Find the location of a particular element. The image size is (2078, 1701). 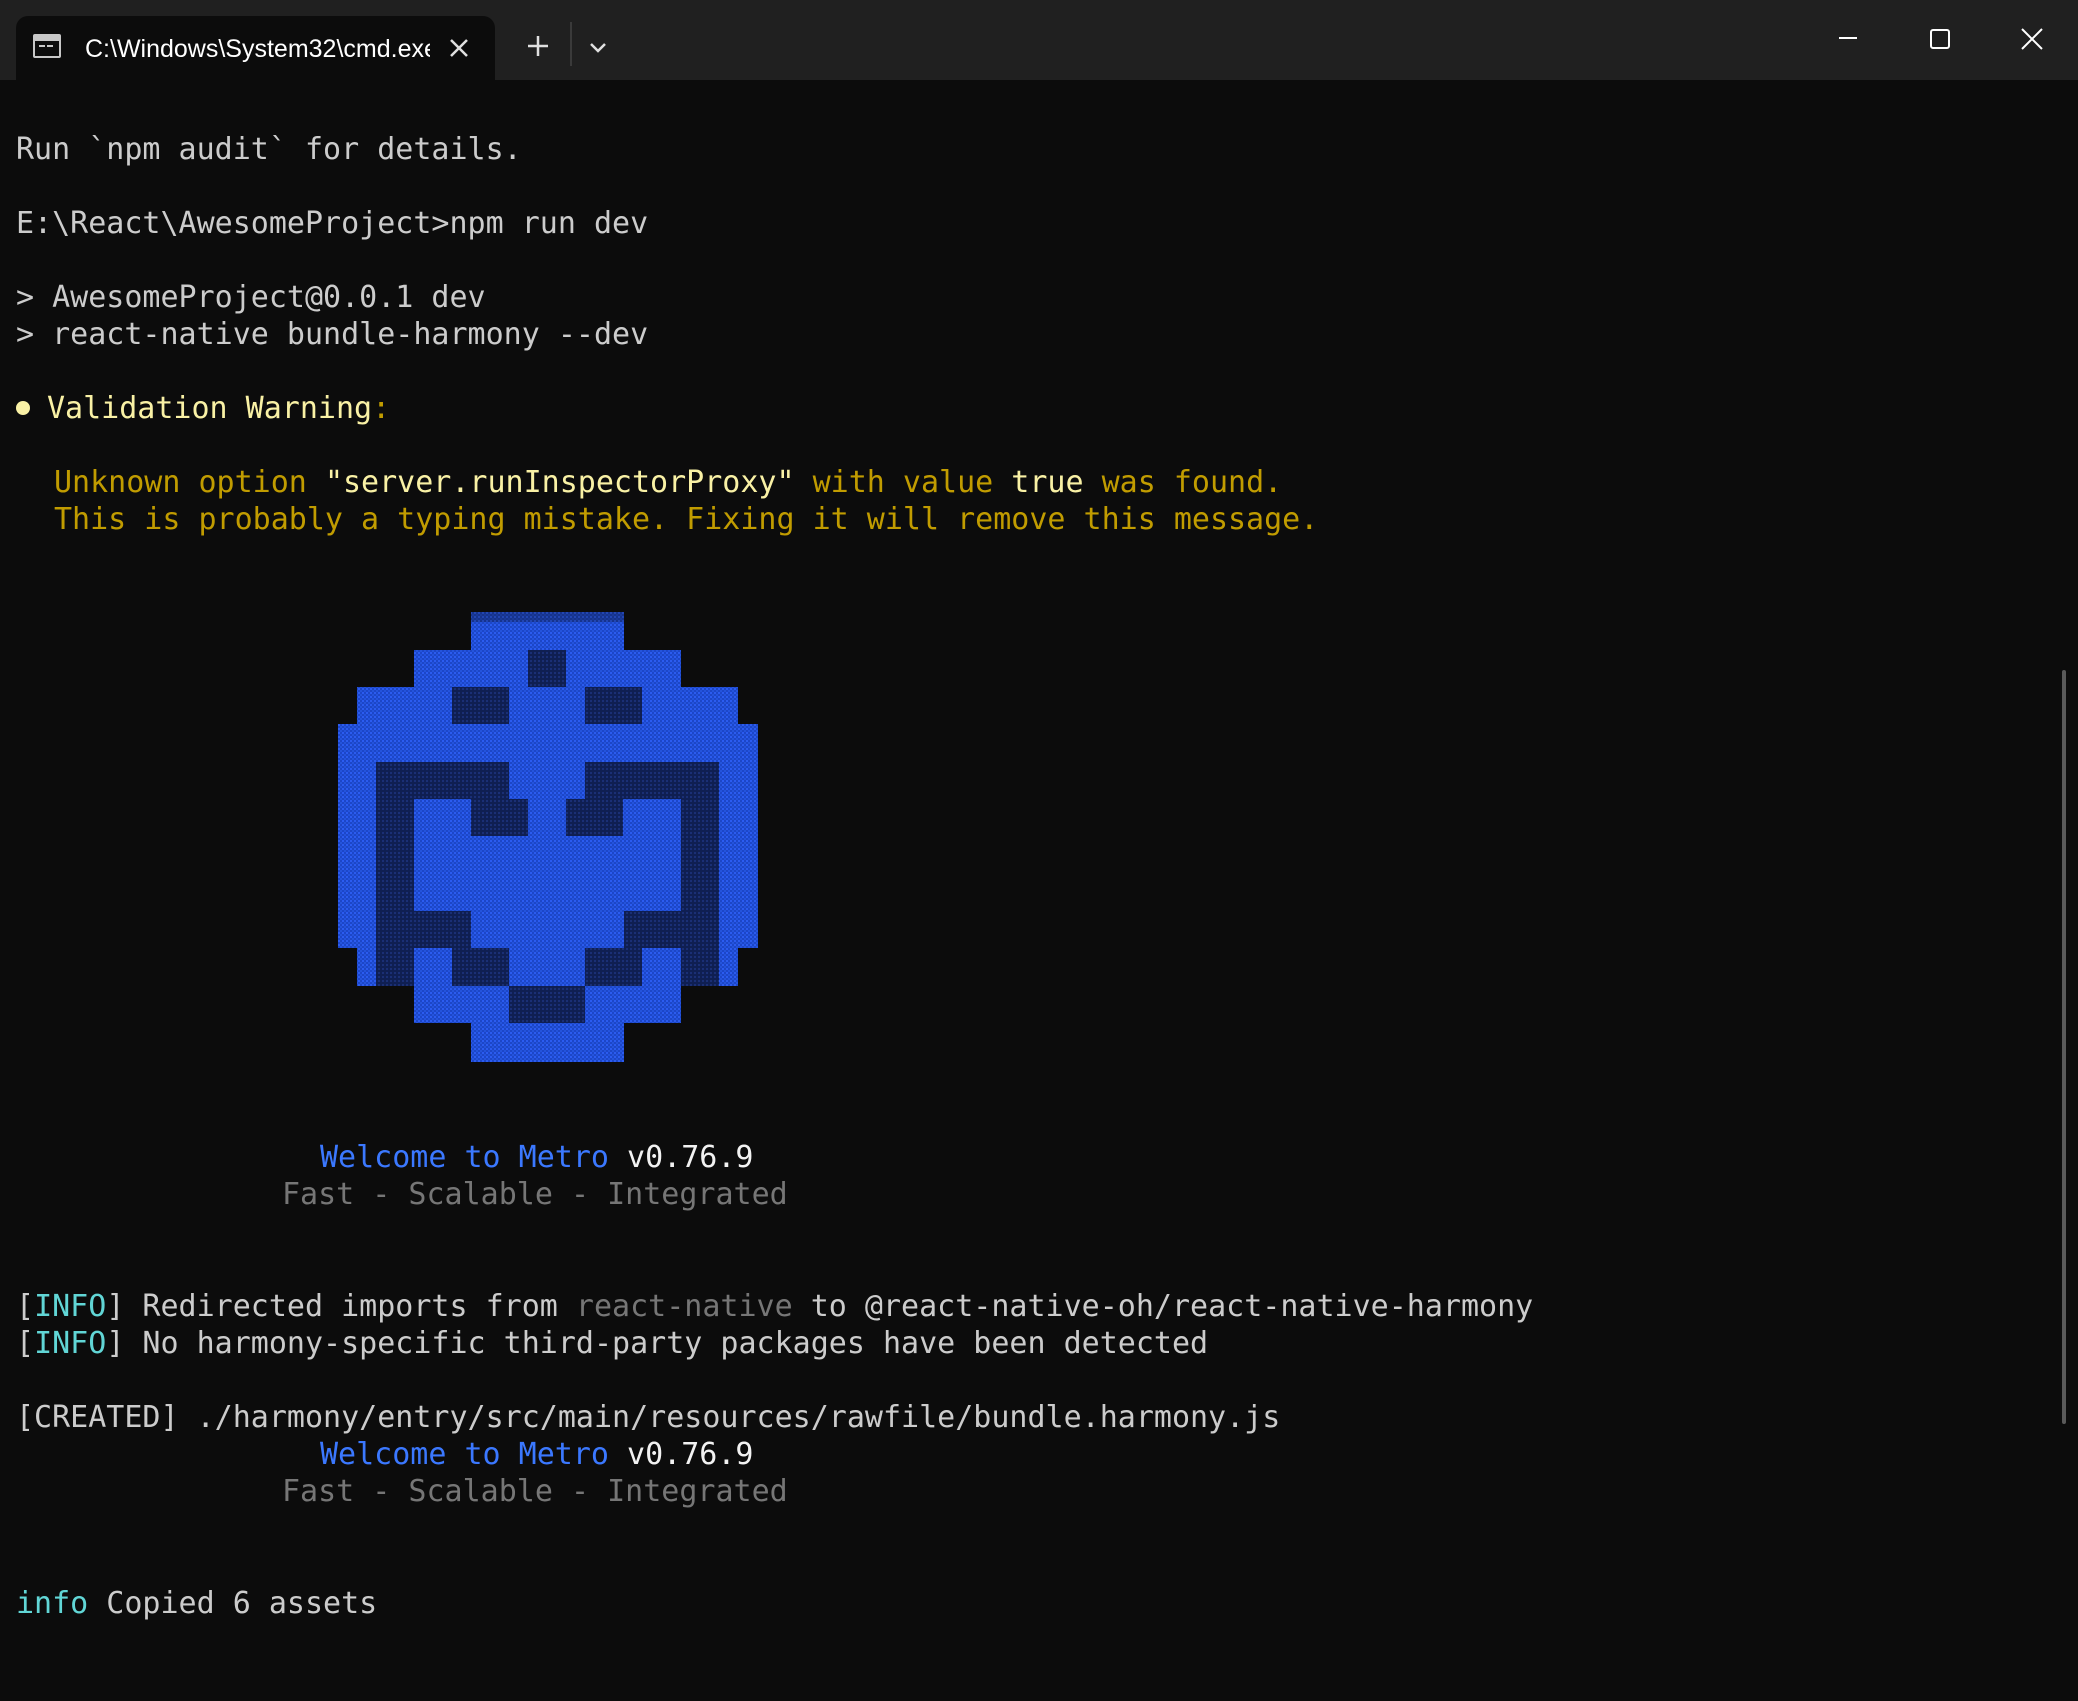

title-bar: C:\Windows\System32\cmd.exe is located at coordinates (1039, 40).